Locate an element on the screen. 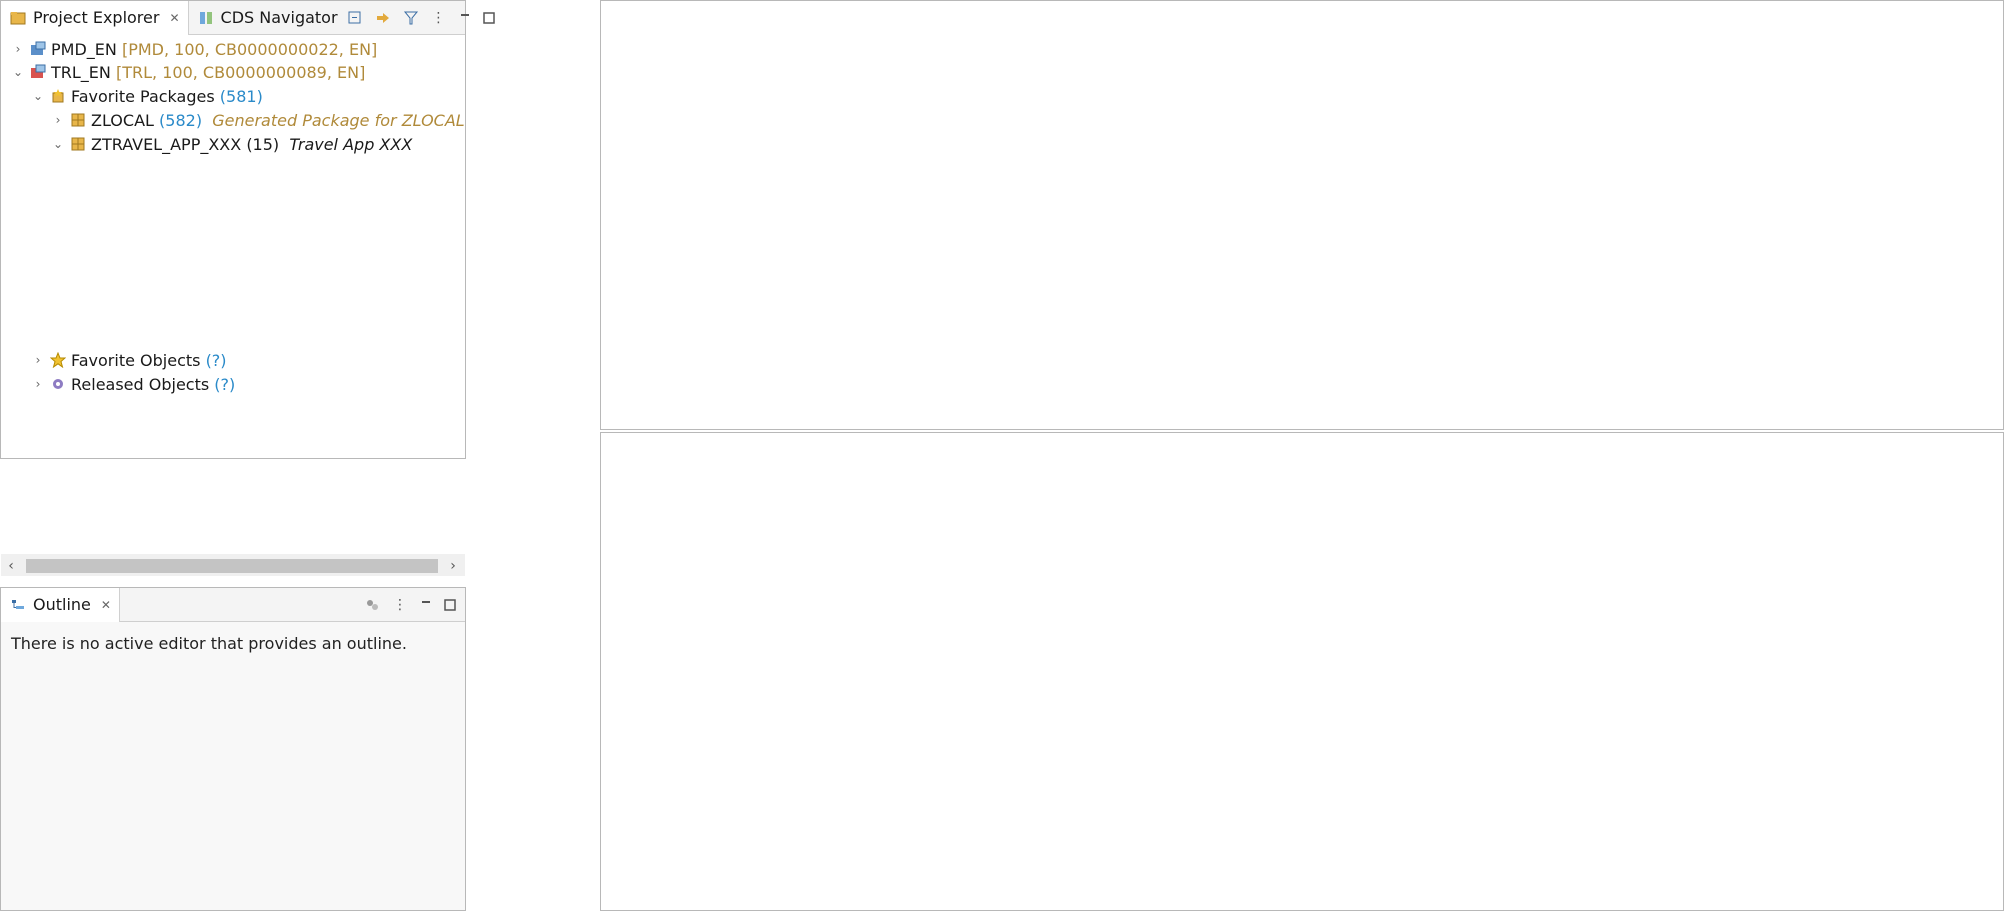 The height and width of the screenshot is (911, 2004). project-explorer-tabbar: Project Explorer ✕ CDS Navigator ⋮ is located at coordinates (248, 17).